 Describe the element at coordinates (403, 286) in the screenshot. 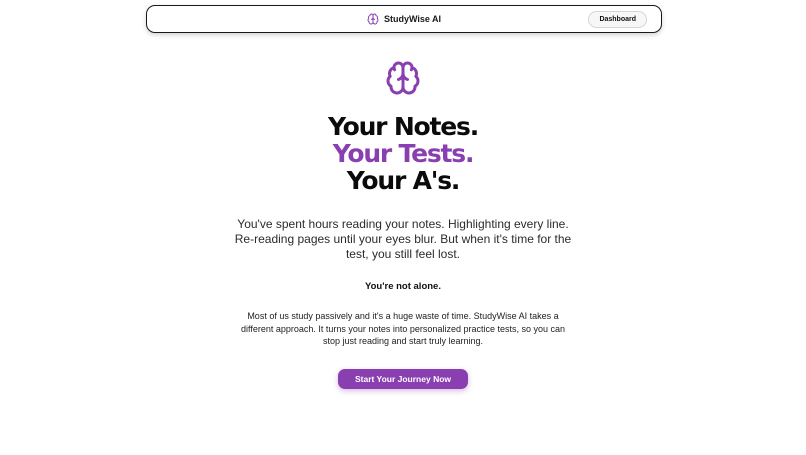

I see `not-alone-text: You're not alone.` at that location.